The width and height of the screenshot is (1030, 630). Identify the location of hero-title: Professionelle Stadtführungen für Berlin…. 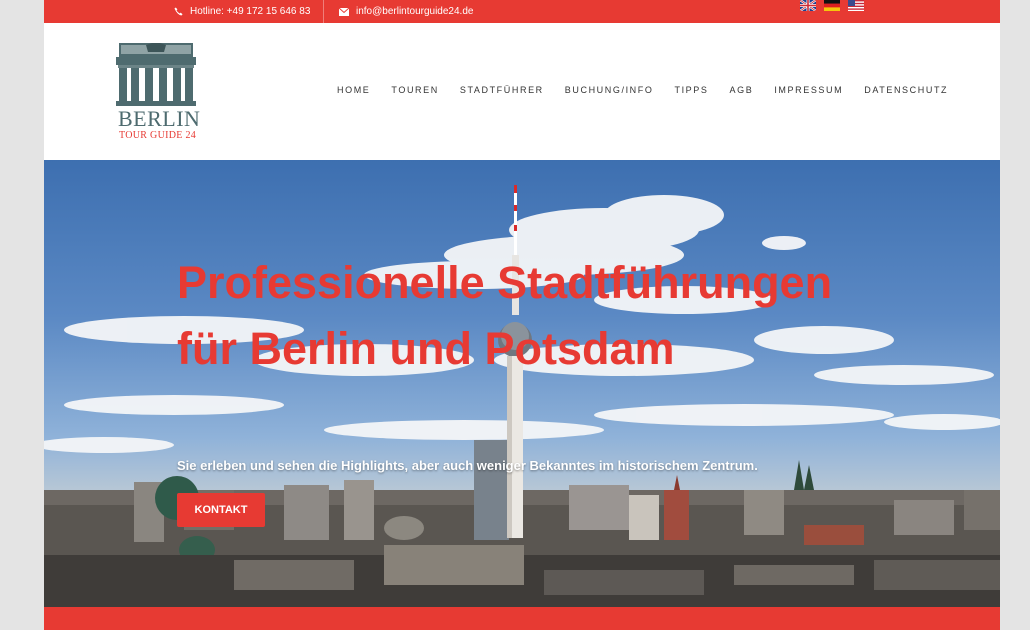
(505, 315).